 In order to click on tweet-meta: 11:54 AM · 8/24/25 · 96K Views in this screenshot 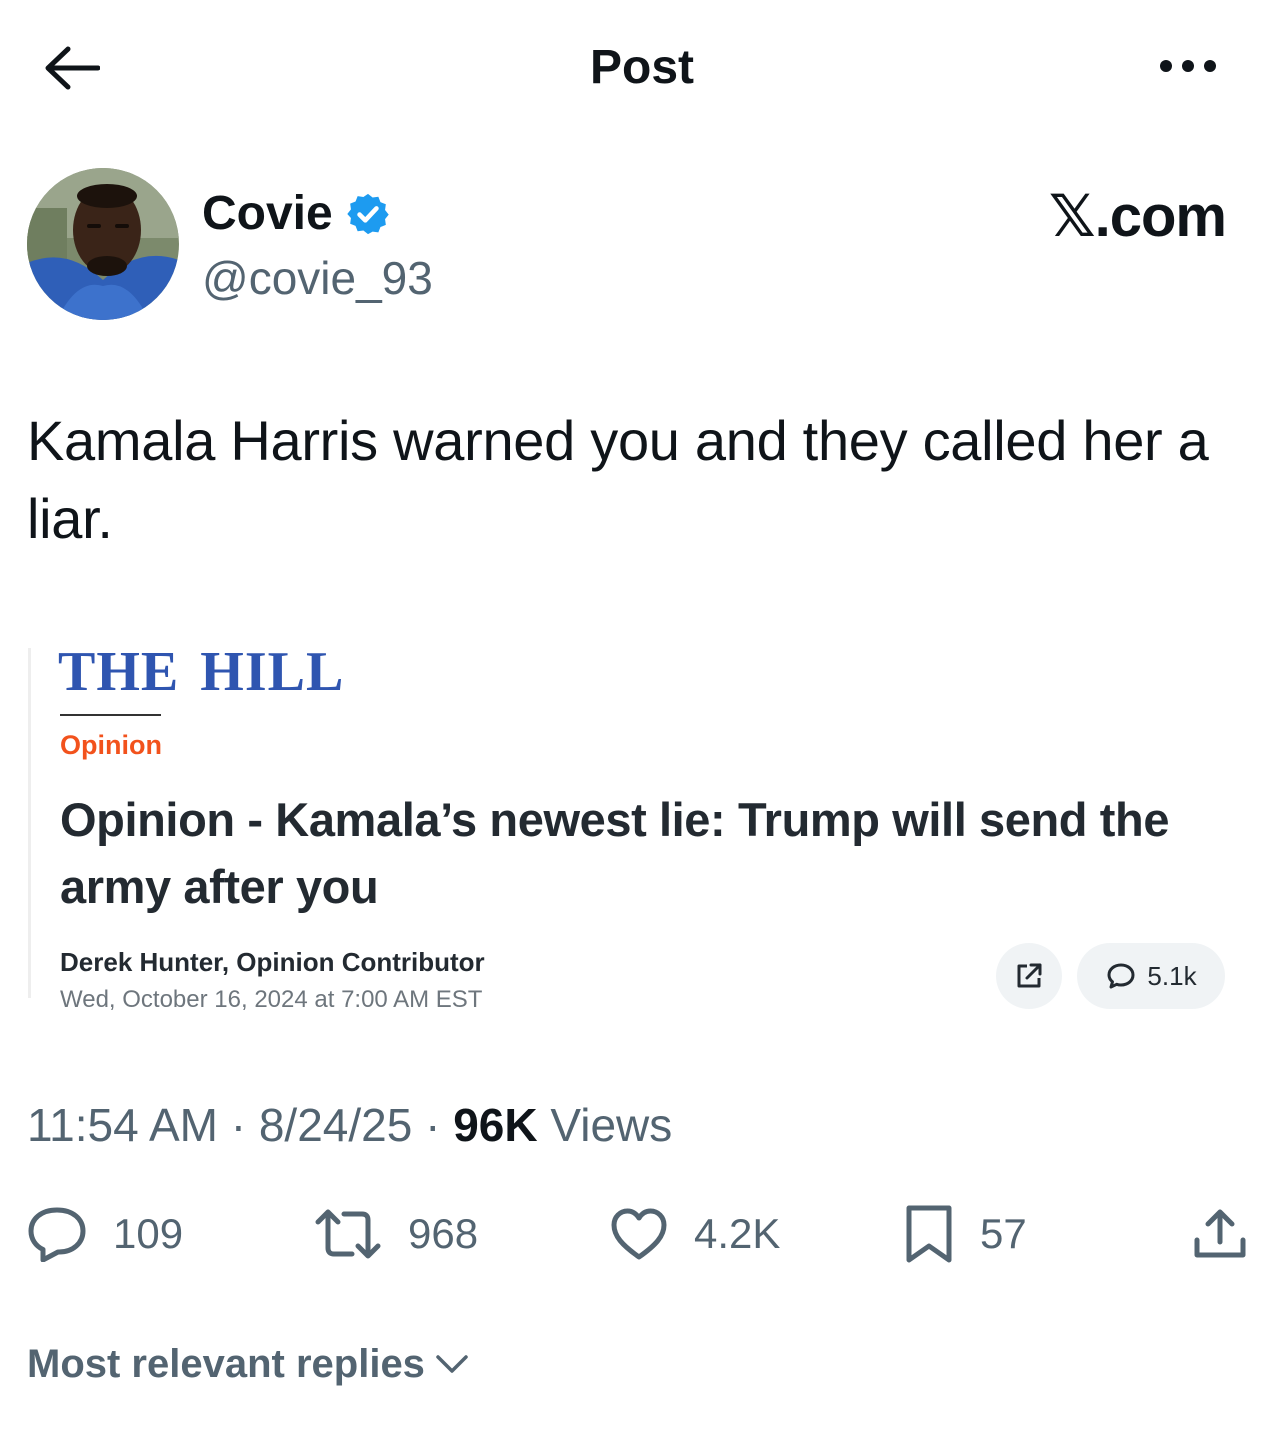, I will do `click(350, 1125)`.